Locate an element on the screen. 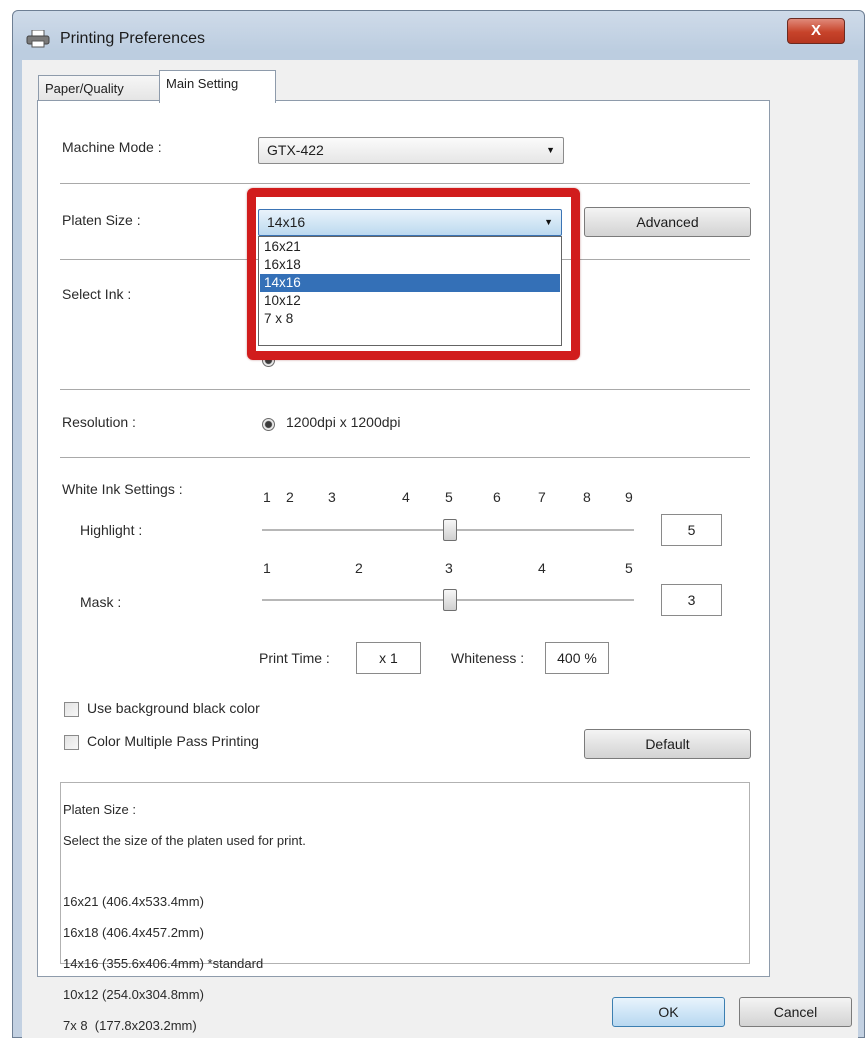  resolution-value: 1200dpi x 1200dpi is located at coordinates (343, 422).